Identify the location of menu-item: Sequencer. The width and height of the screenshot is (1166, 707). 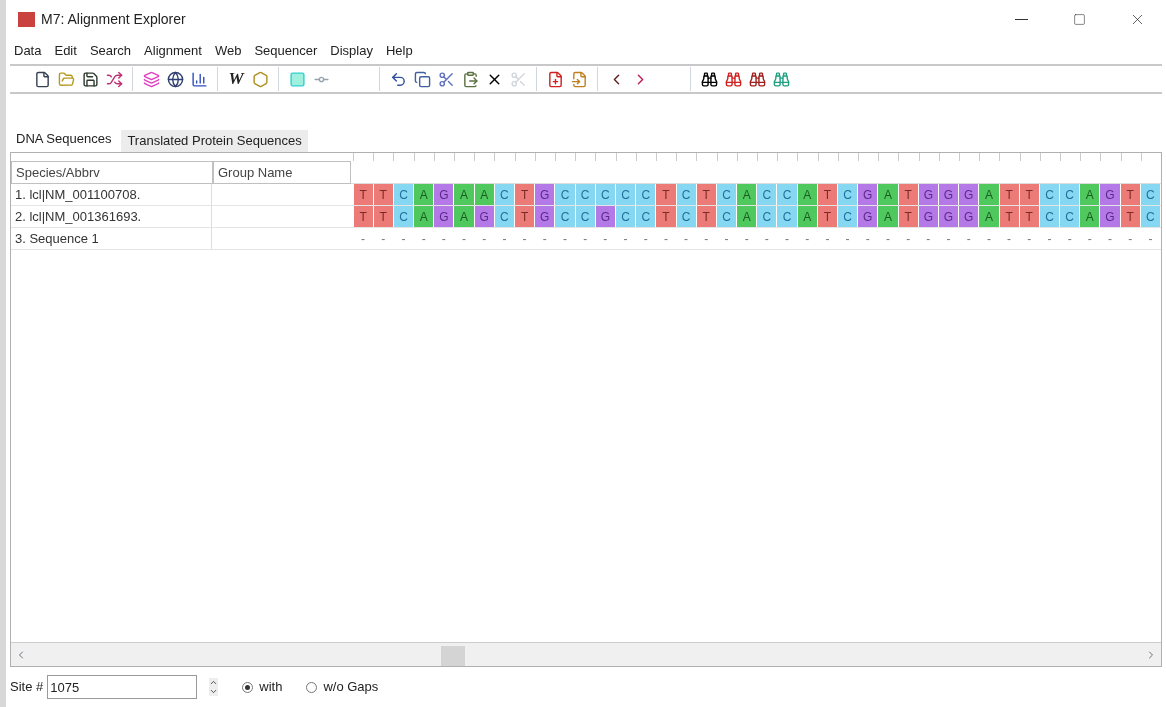
(286, 51).